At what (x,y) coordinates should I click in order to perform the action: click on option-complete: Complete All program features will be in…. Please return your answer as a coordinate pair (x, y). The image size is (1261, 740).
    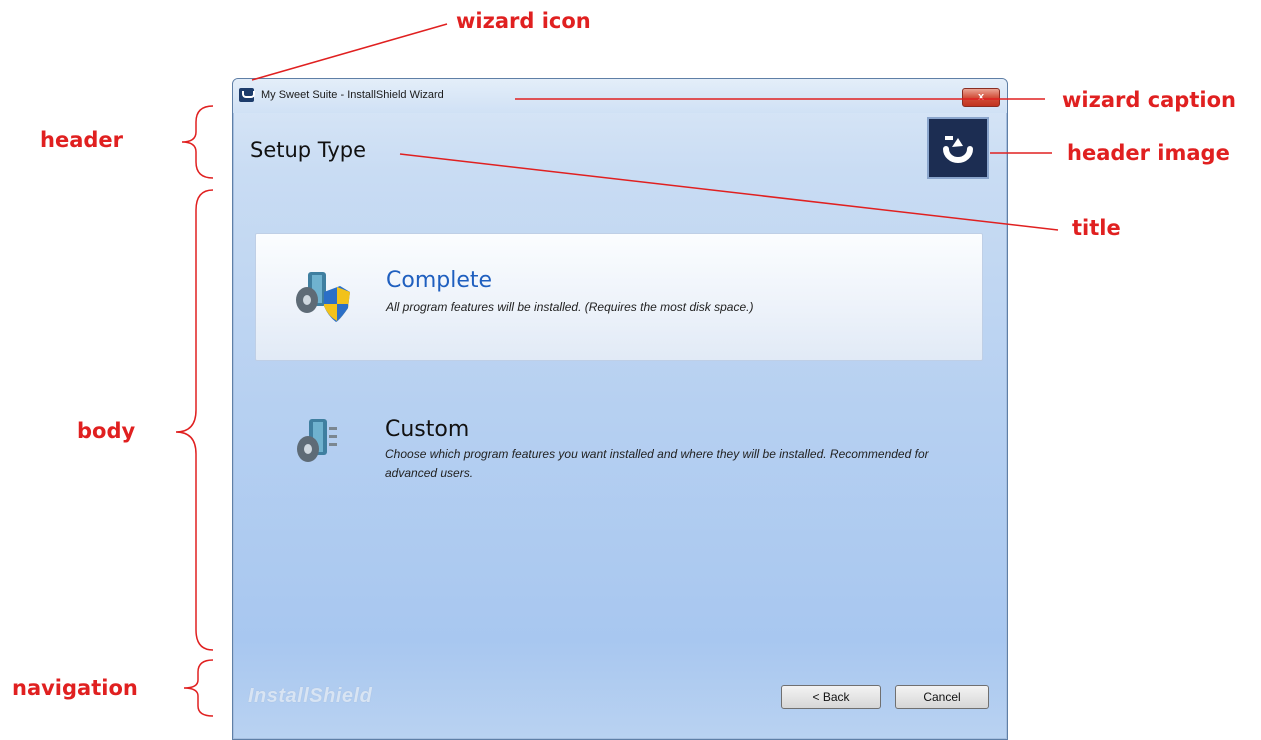
    Looking at the image, I should click on (619, 297).